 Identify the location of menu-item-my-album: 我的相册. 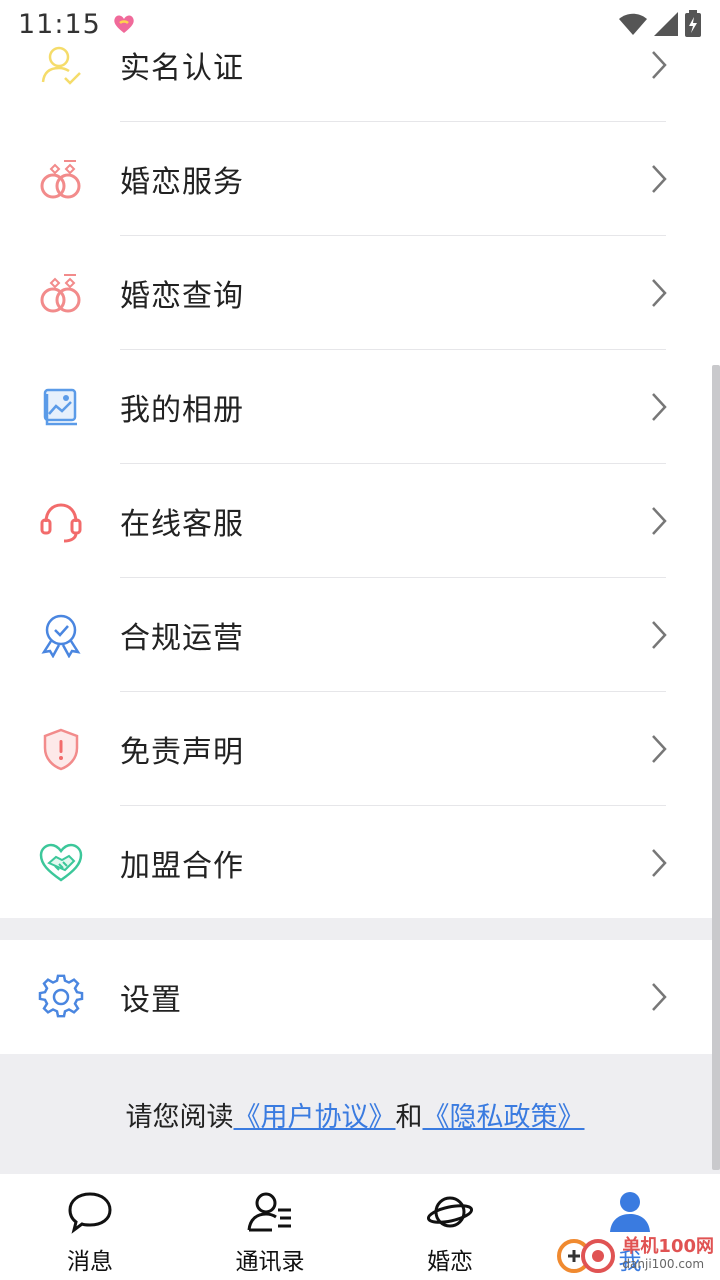
(360, 407).